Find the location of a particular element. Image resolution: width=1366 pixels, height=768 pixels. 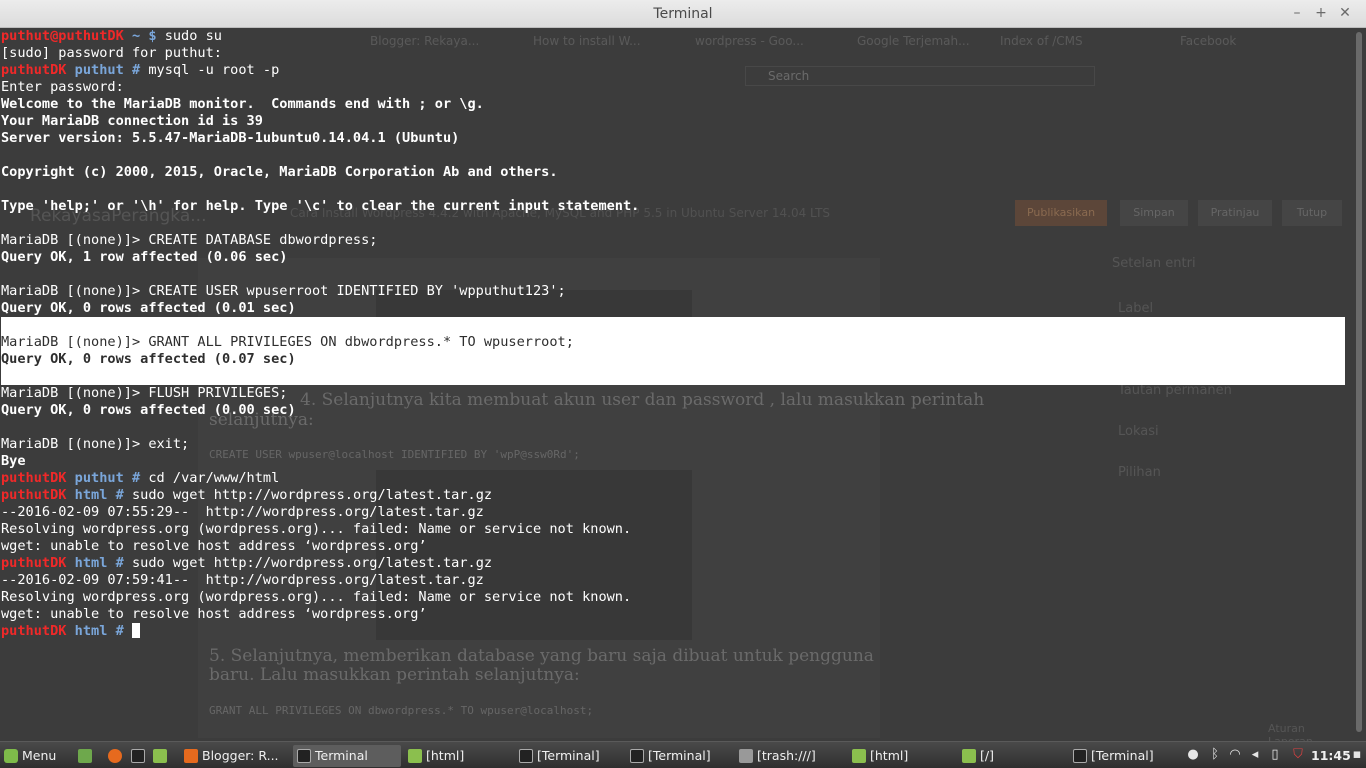

taskbar-window-label: [trash:///] is located at coordinates (786, 755).